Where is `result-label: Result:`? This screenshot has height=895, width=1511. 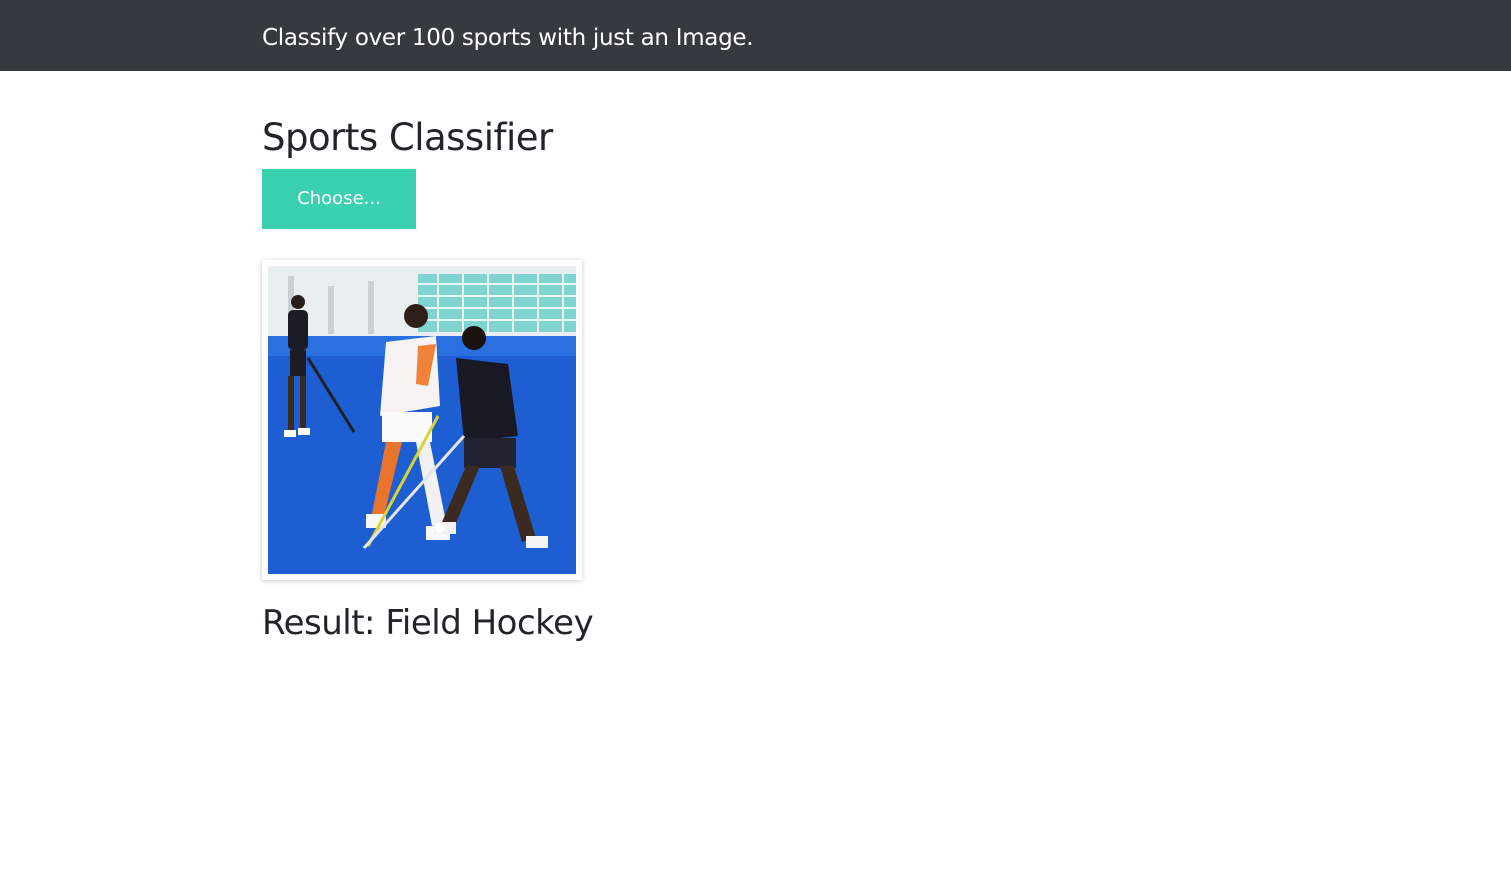
result-label: Result: is located at coordinates (319, 623).